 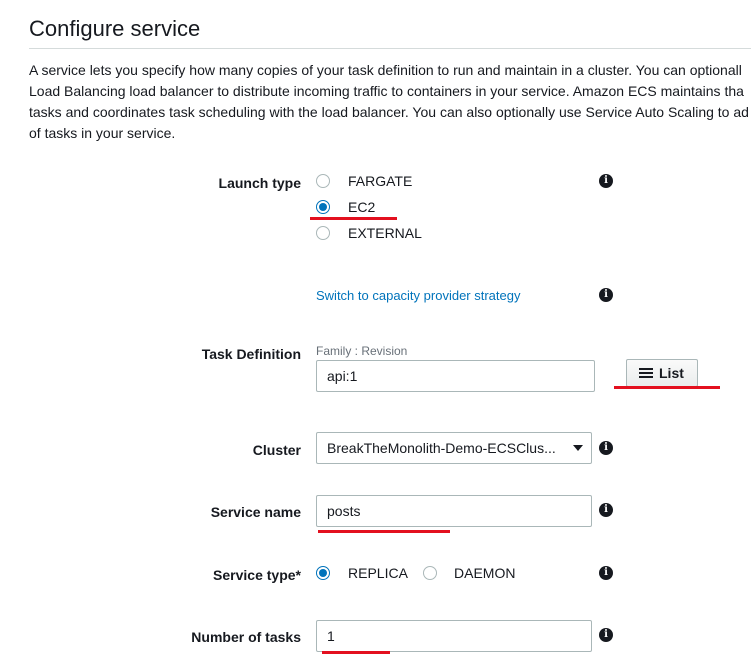 What do you see at coordinates (380, 181) in the screenshot?
I see `radio-label-fargate: FARGATE` at bounding box center [380, 181].